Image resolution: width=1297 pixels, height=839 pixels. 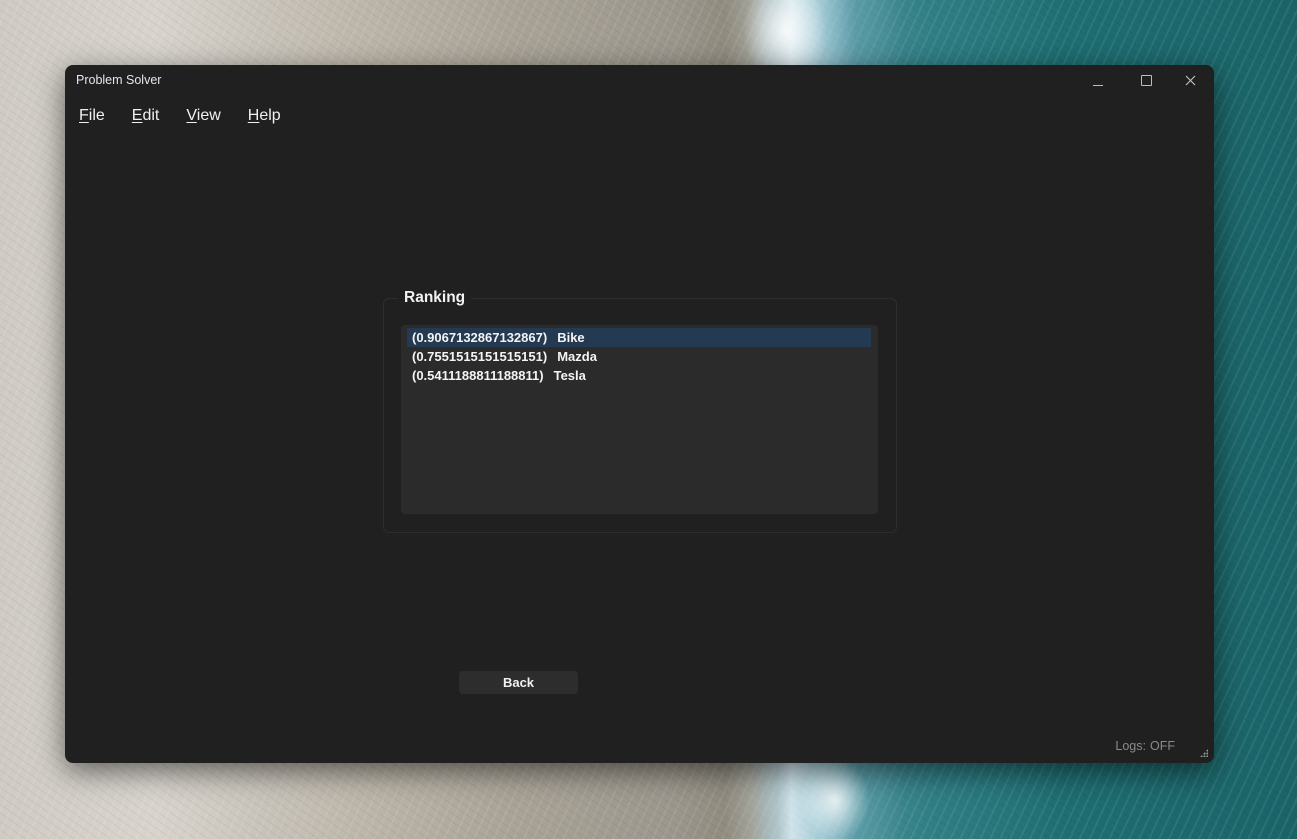 I want to click on list-item-score: (0.5411188811188811), so click(x=478, y=375).